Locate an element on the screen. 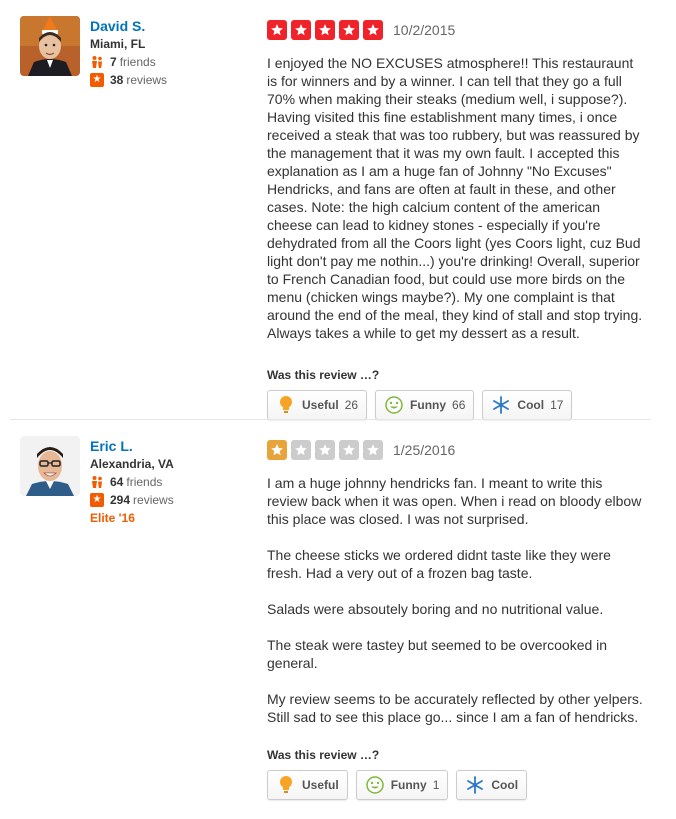  funny-button: Funny 66 is located at coordinates (425, 405).